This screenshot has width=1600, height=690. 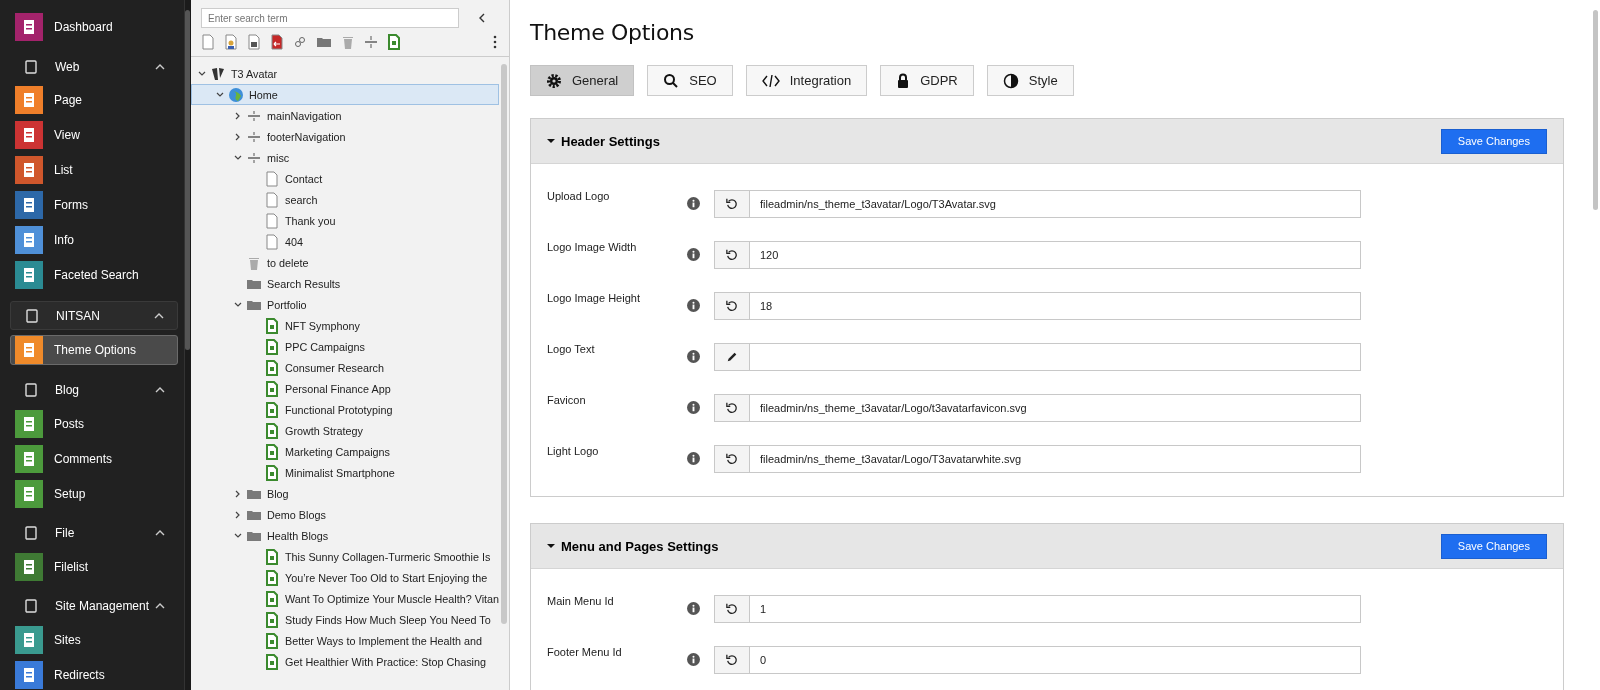 I want to click on tree-item: PPC Campaigns, so click(x=345, y=346).